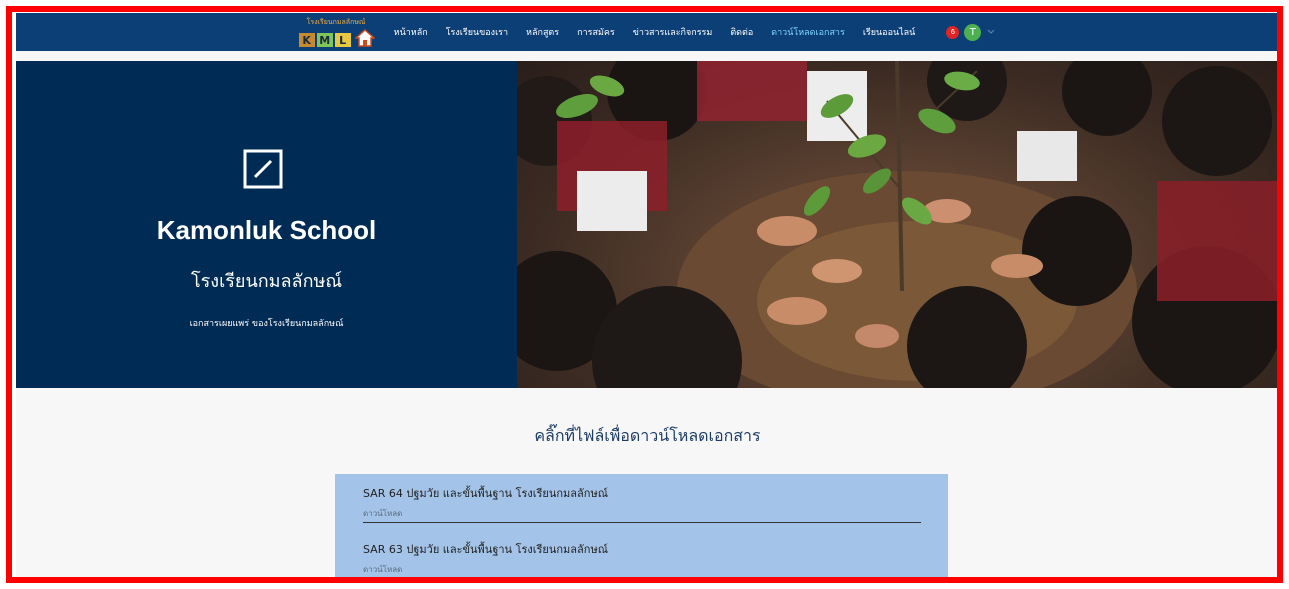 The width and height of the screenshot is (1289, 589). Describe the element at coordinates (266, 281) in the screenshot. I see `hero-subtitle: โรงเรียนกมลลักษณ์` at that location.